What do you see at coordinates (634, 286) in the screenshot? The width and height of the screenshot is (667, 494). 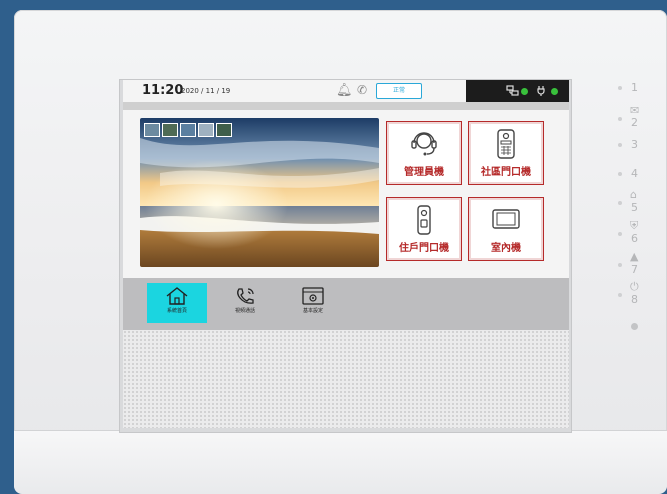 I see `power-icon: ⏻` at bounding box center [634, 286].